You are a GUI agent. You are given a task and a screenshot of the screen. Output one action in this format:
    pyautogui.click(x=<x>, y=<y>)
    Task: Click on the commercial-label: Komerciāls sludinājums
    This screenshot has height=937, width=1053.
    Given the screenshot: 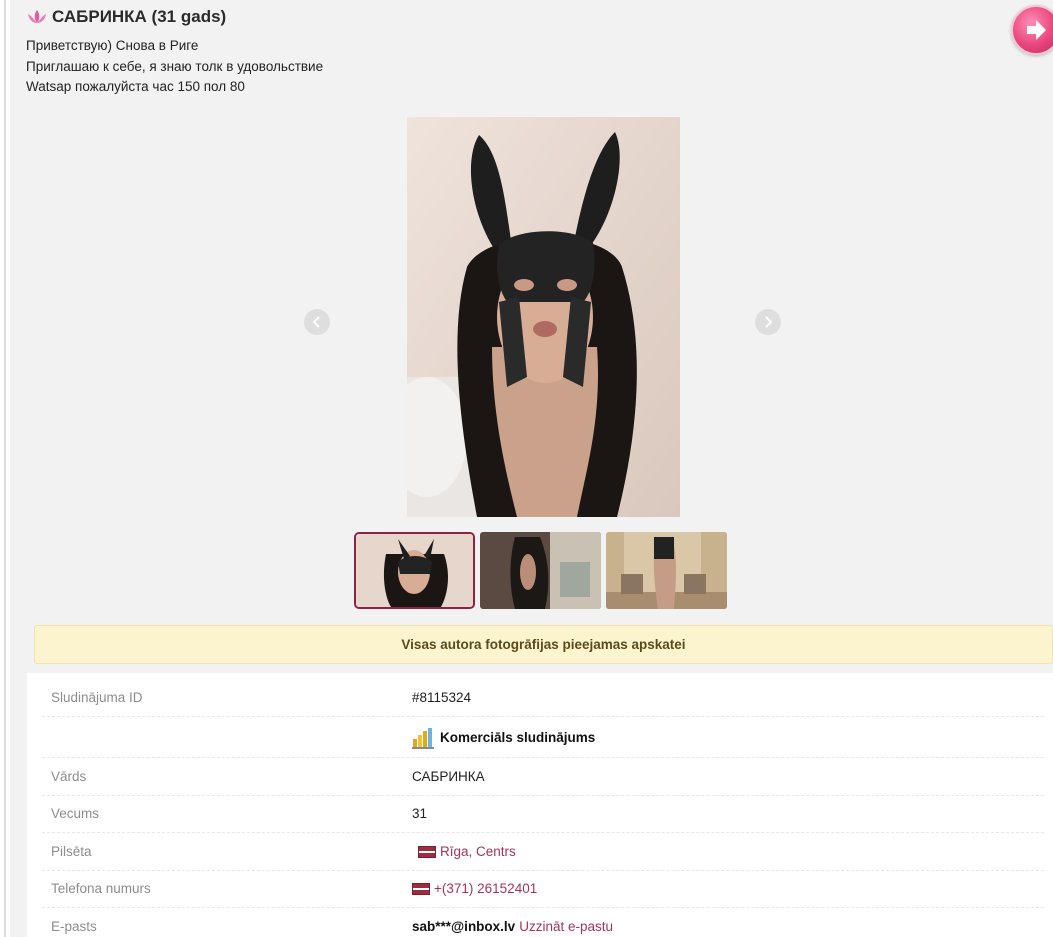 What is the action you would take?
    pyautogui.click(x=518, y=737)
    